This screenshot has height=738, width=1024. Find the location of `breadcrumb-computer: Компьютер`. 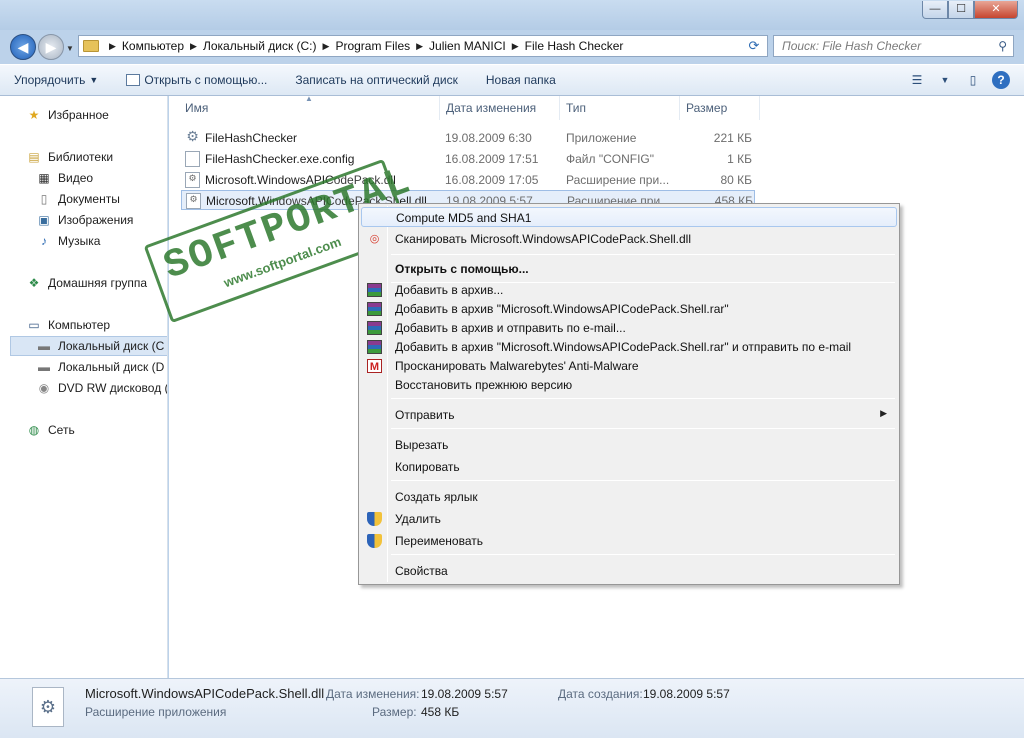

breadcrumb-computer: Компьютер is located at coordinates (153, 46).